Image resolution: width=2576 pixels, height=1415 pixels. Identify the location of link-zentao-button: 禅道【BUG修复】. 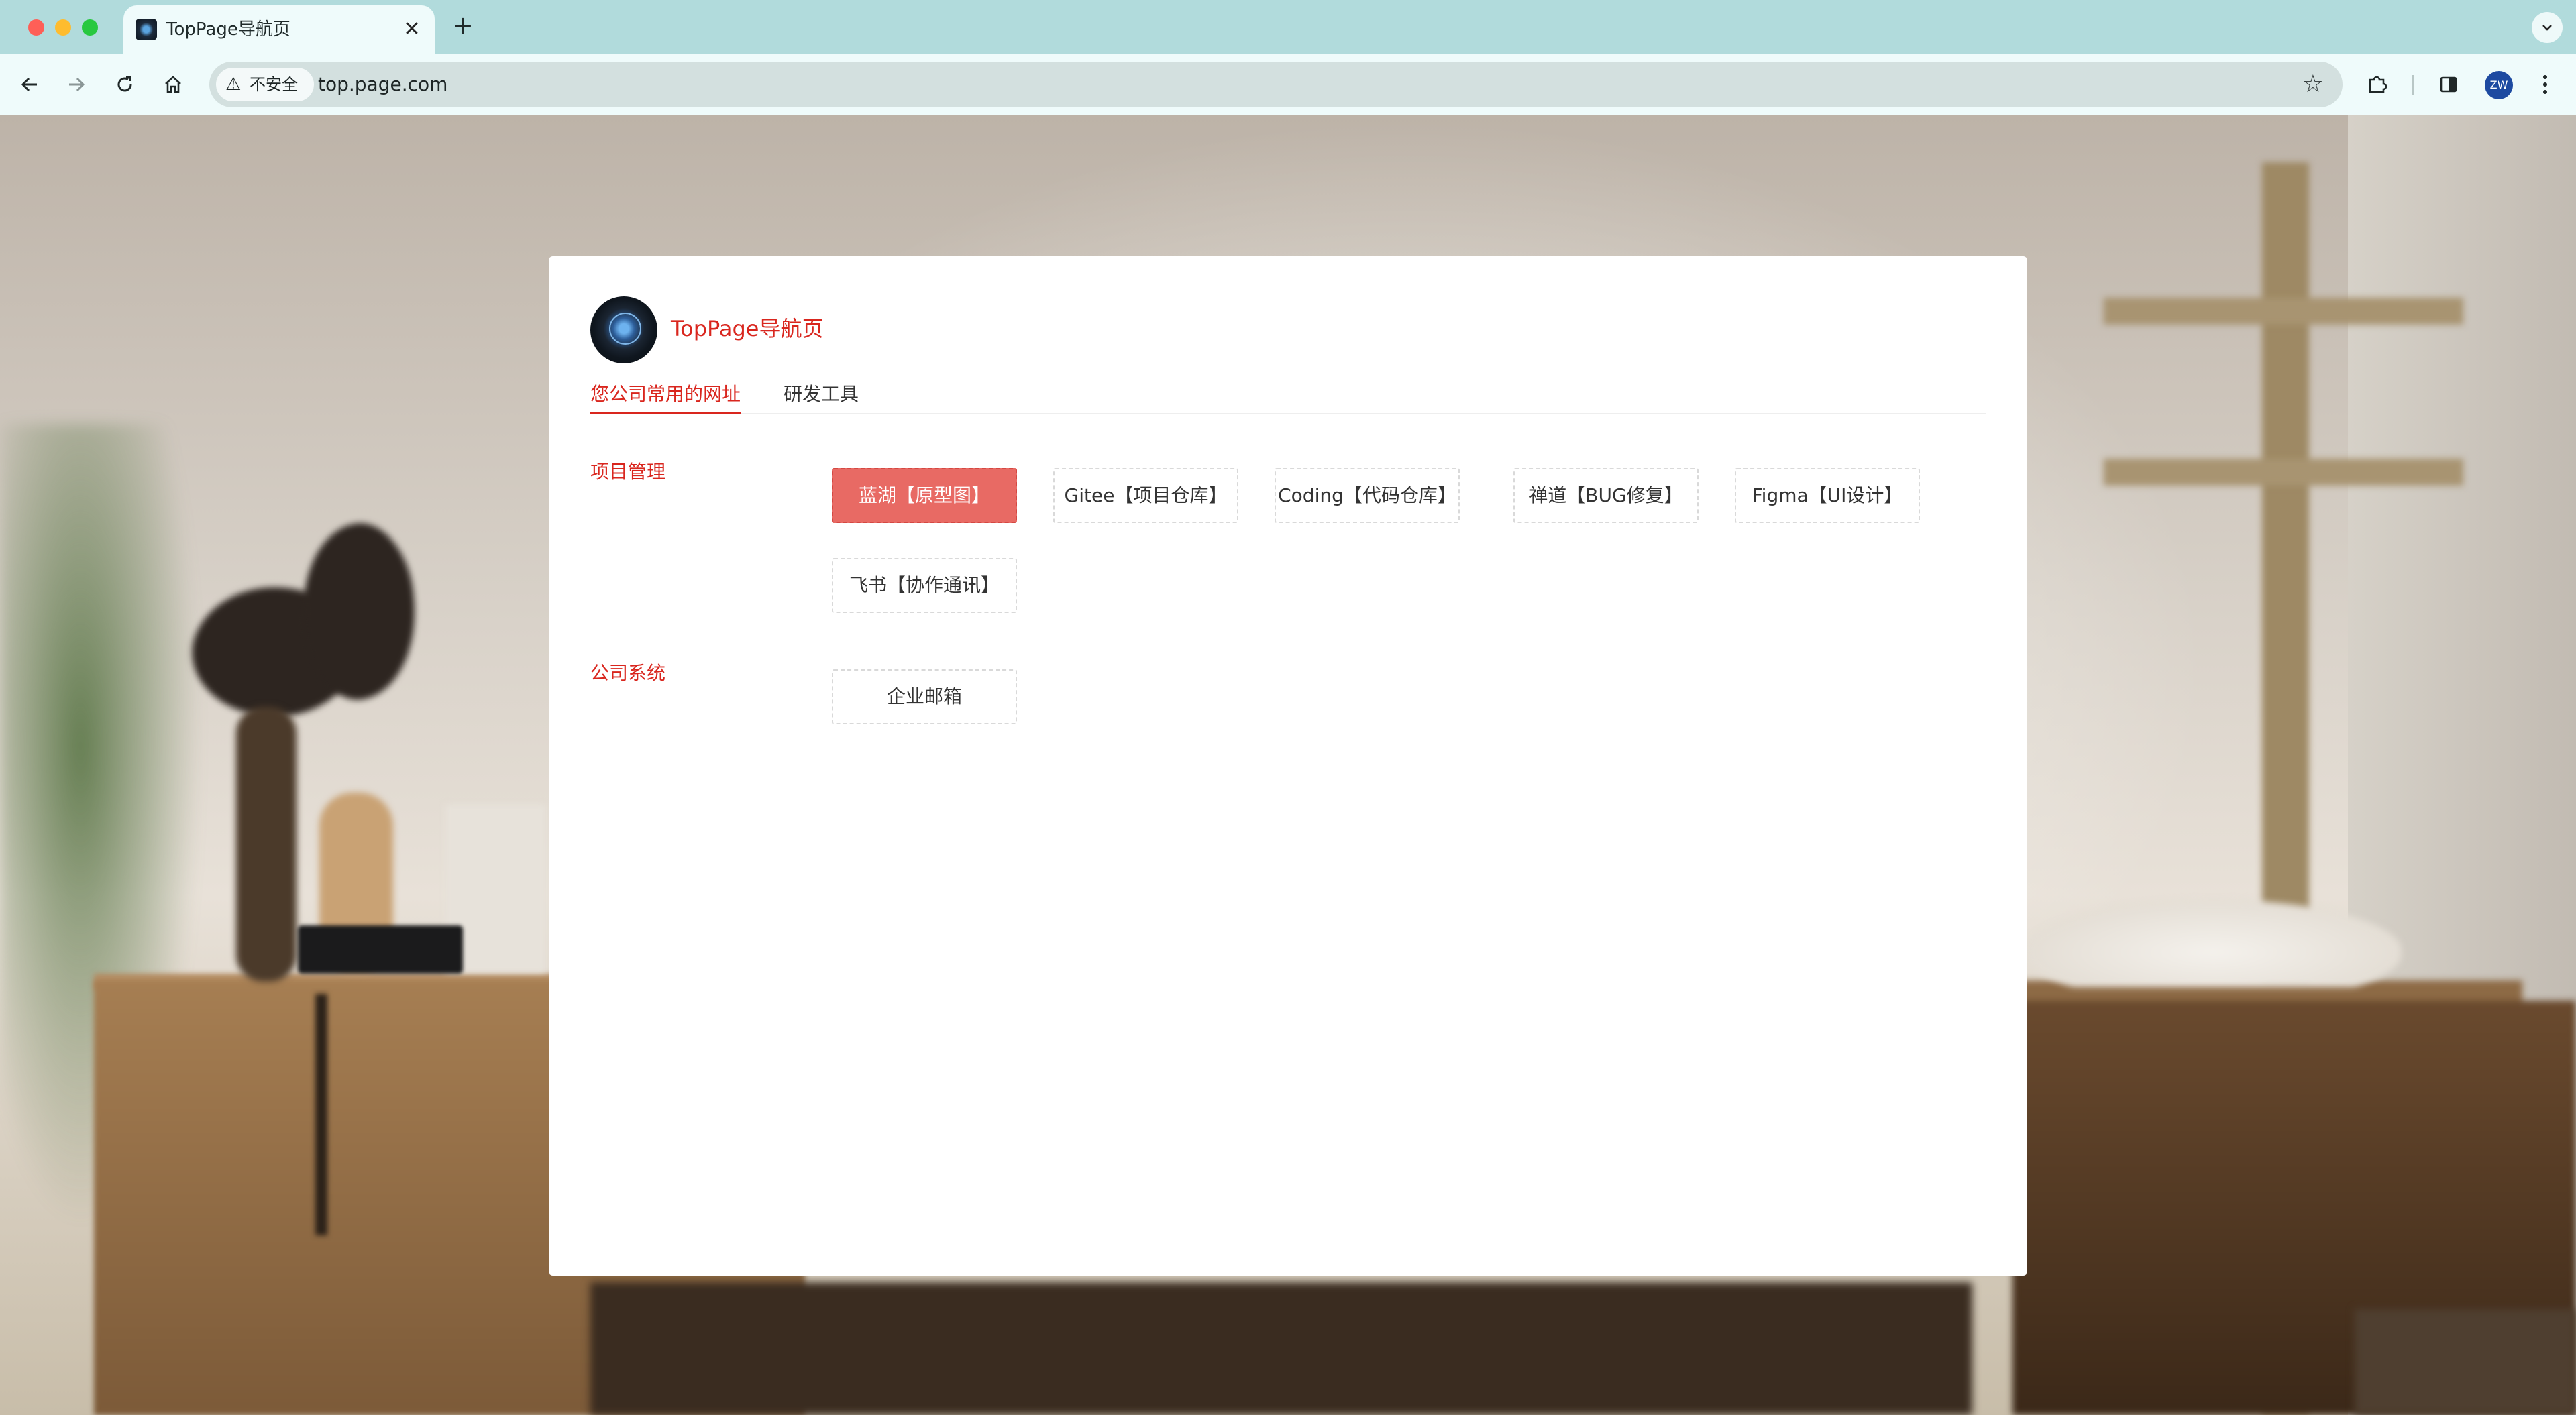
(1606, 495).